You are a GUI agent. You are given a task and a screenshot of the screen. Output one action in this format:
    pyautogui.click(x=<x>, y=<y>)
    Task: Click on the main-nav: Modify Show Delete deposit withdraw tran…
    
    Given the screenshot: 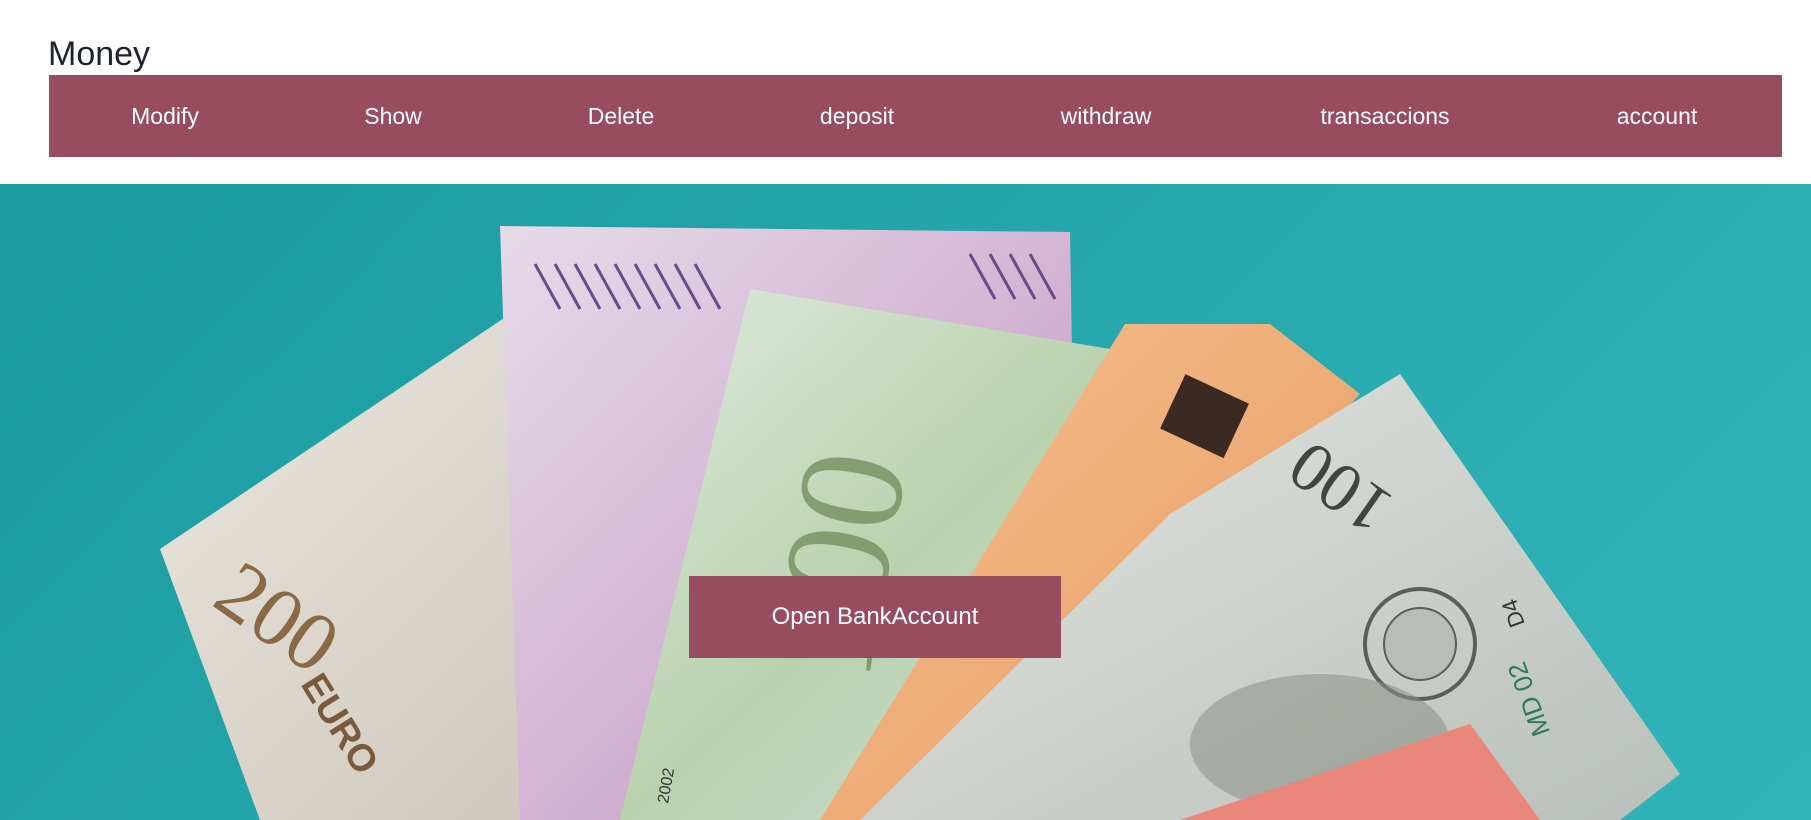 What is the action you would take?
    pyautogui.click(x=915, y=116)
    